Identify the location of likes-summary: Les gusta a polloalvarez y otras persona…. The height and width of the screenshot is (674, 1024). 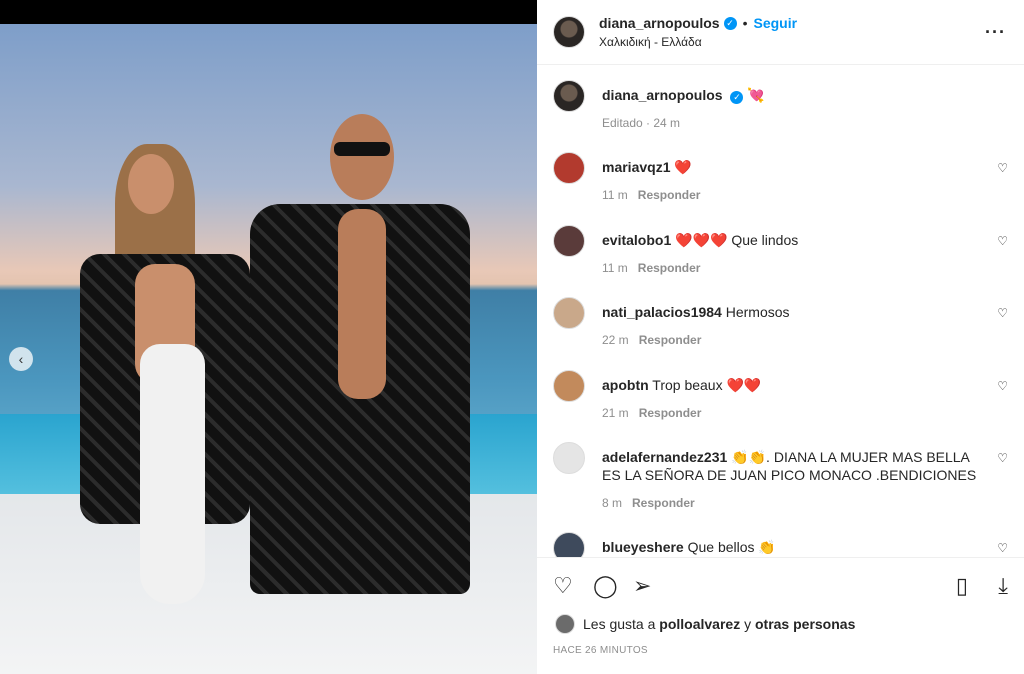
(705, 624).